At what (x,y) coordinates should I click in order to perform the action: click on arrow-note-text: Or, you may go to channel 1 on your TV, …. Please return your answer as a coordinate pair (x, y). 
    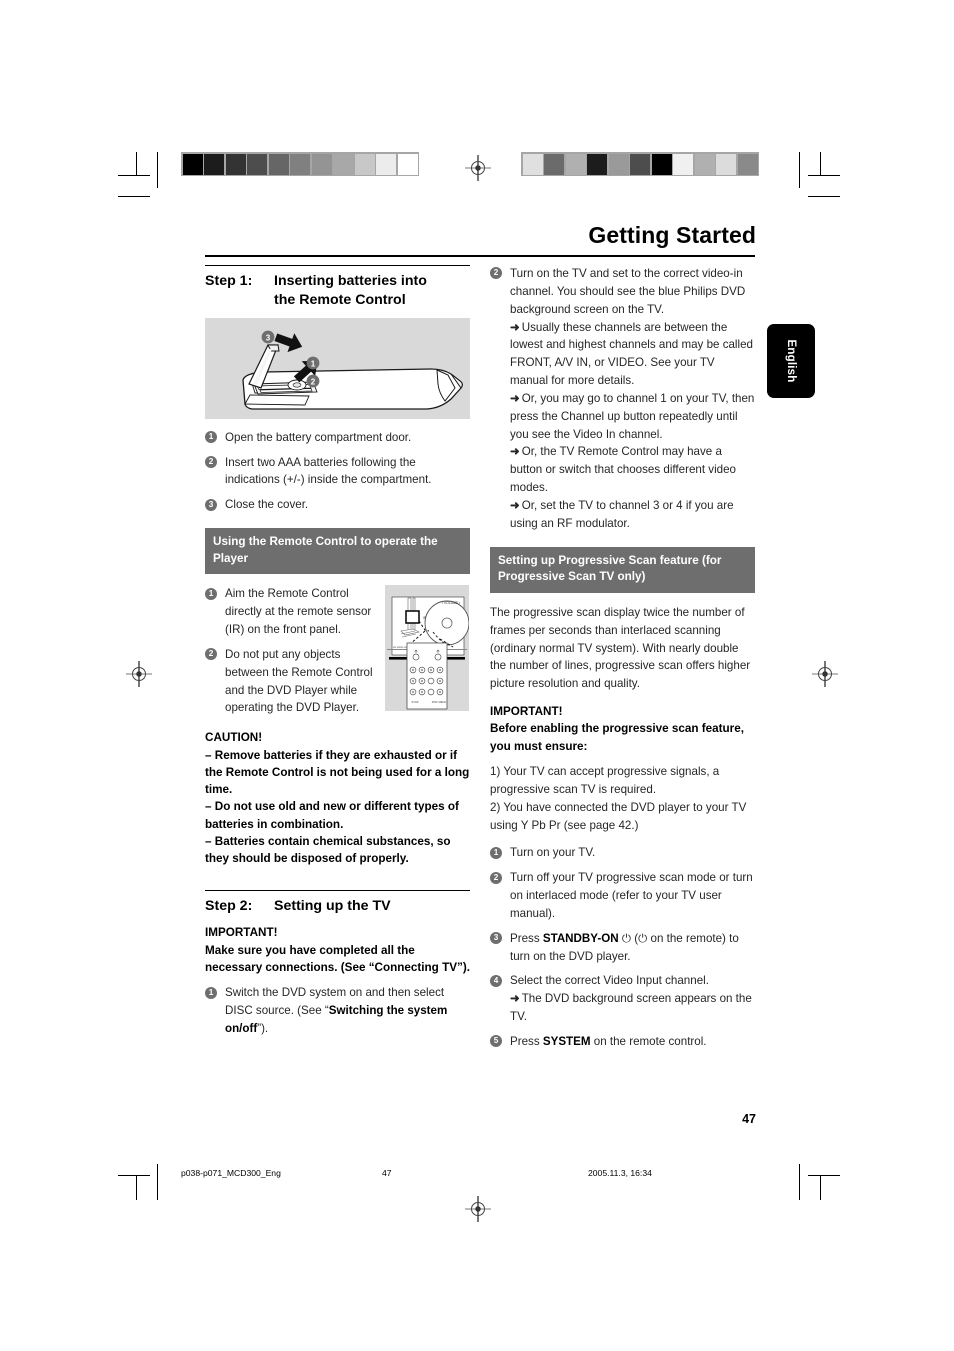
    Looking at the image, I should click on (632, 416).